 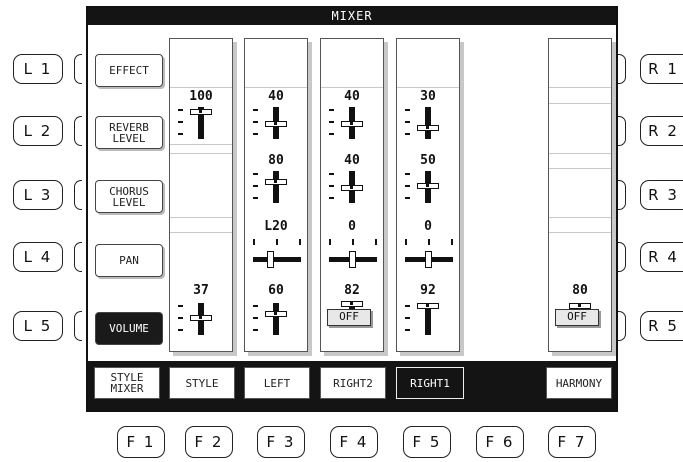 I want to click on hw-button-r4: R 4, so click(x=661, y=257).